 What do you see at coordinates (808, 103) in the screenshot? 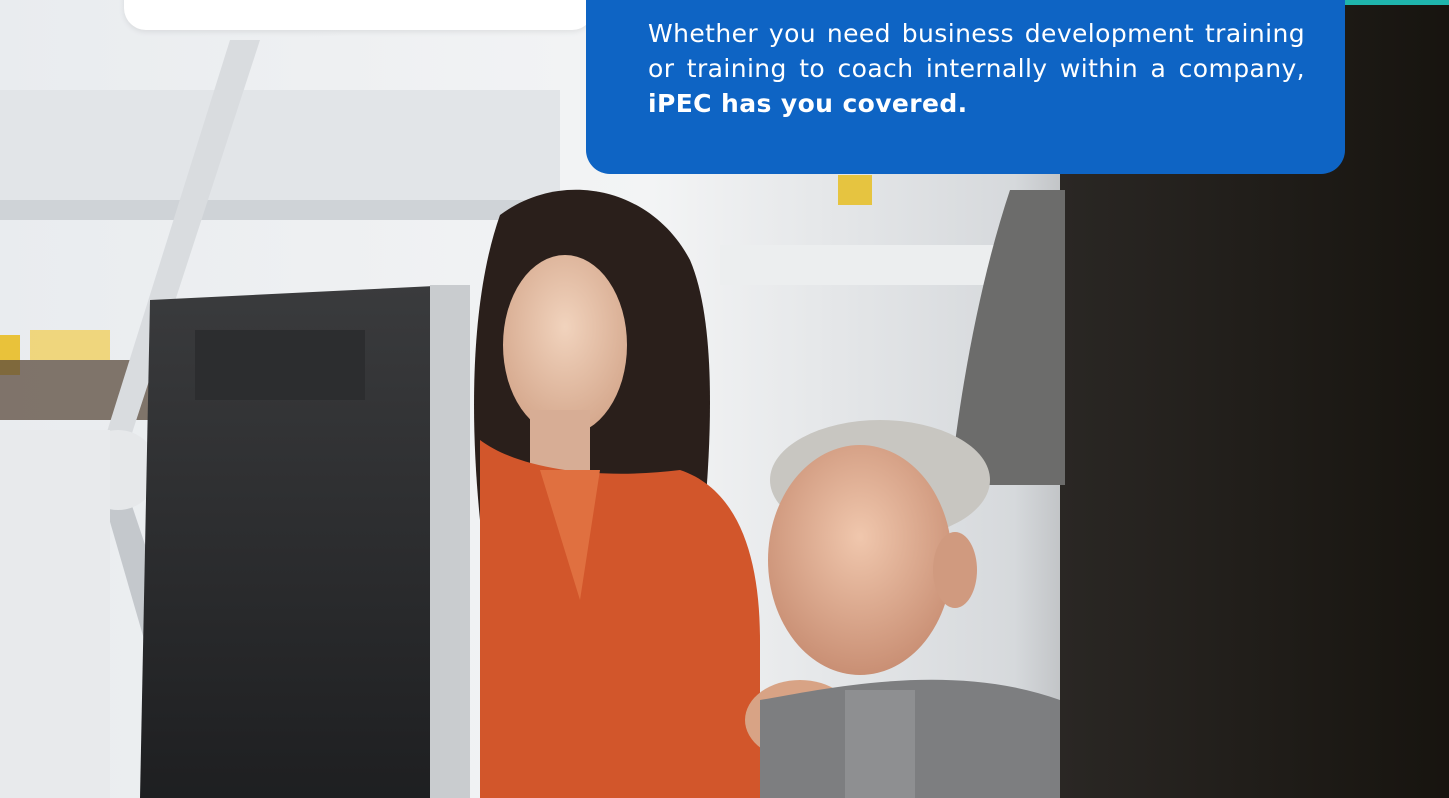
I see `callout-text-emphasis: iPEC has you covered.` at bounding box center [808, 103].